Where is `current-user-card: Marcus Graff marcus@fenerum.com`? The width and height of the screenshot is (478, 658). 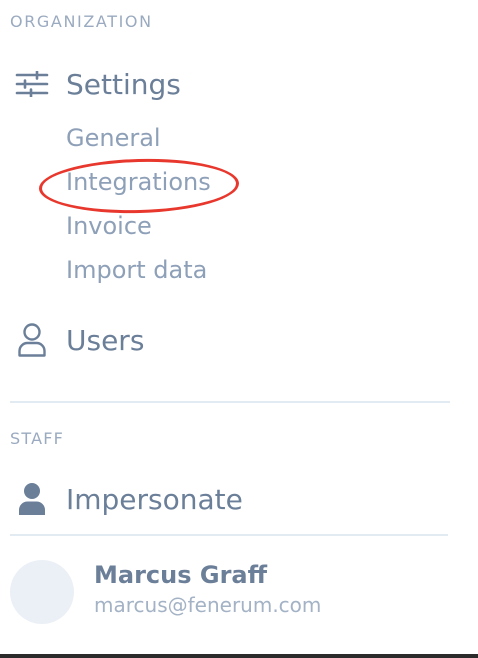
current-user-card: Marcus Graff marcus@fenerum.com is located at coordinates (165, 592).